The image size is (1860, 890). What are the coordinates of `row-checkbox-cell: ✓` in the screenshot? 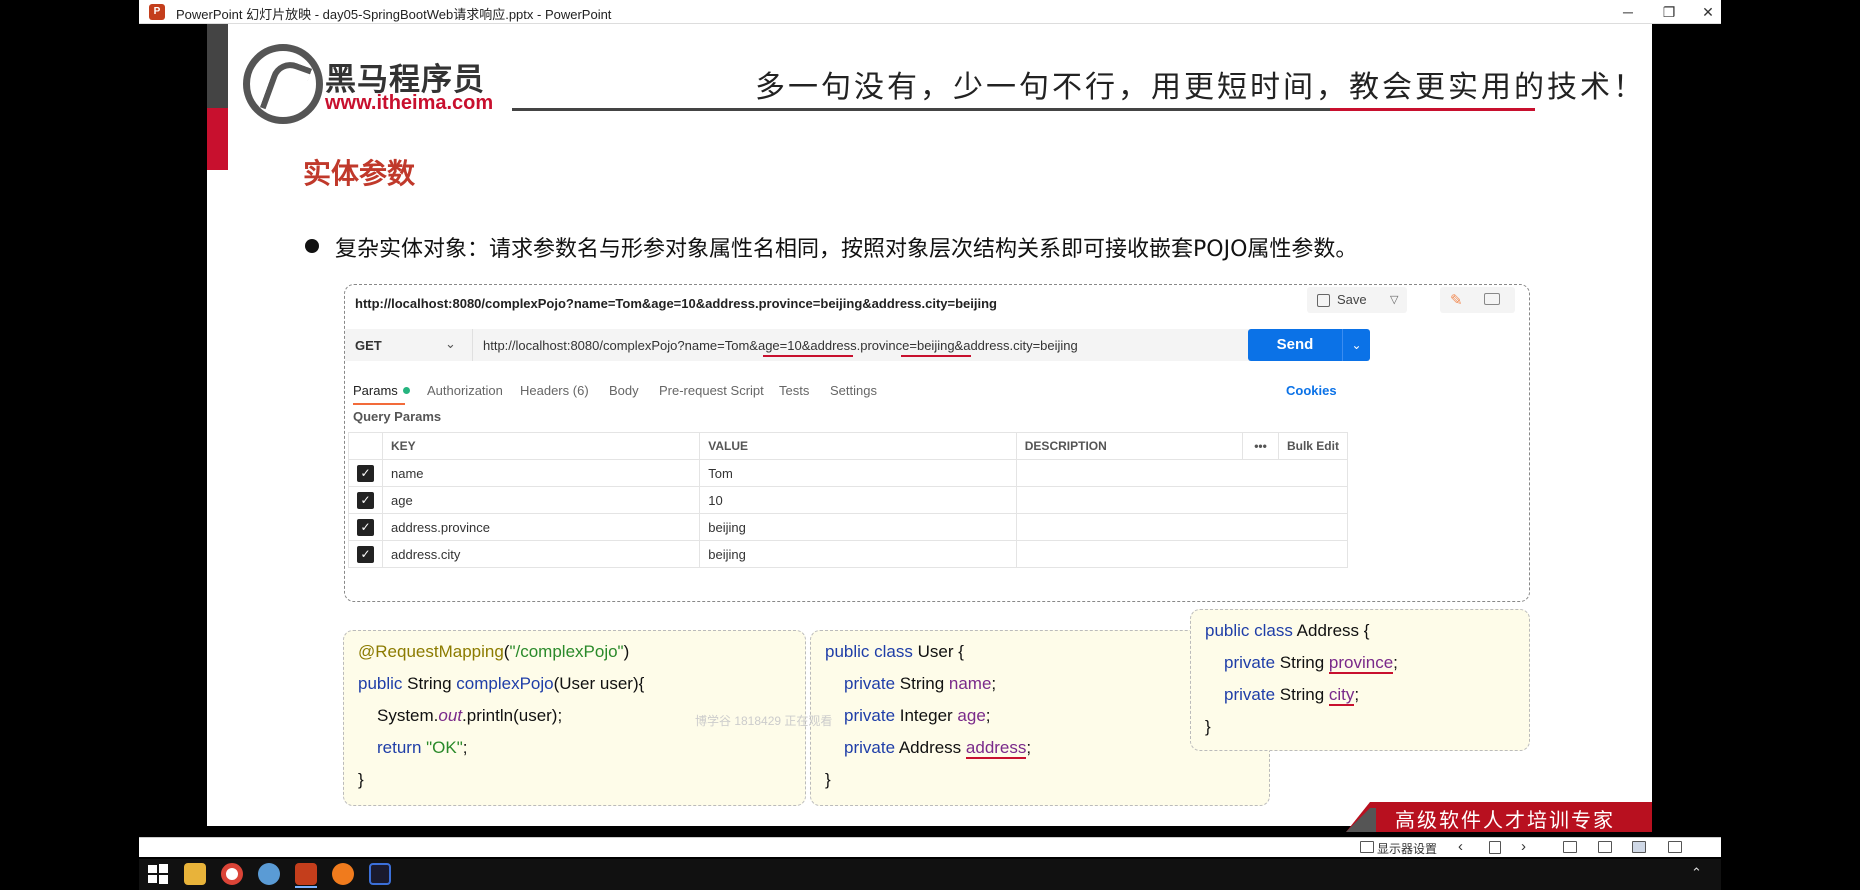 It's located at (365, 473).